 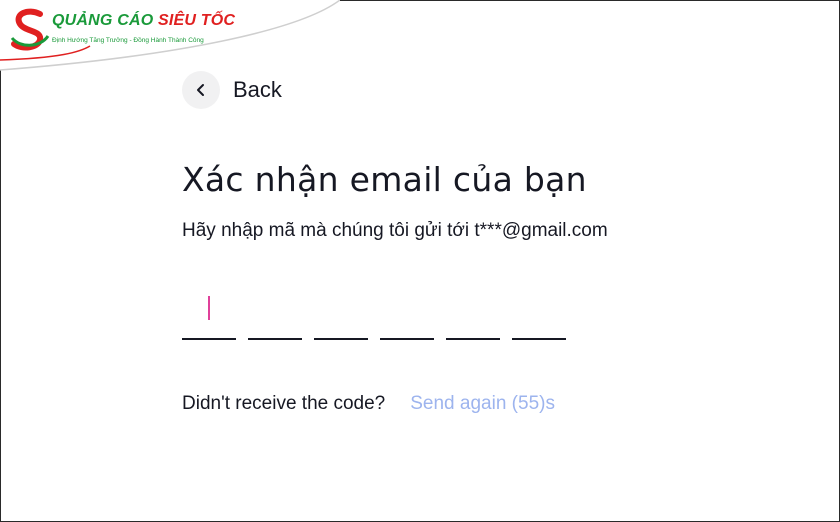 What do you see at coordinates (197, 20) in the screenshot?
I see `logo-title-part2: SIÊU TỐC` at bounding box center [197, 20].